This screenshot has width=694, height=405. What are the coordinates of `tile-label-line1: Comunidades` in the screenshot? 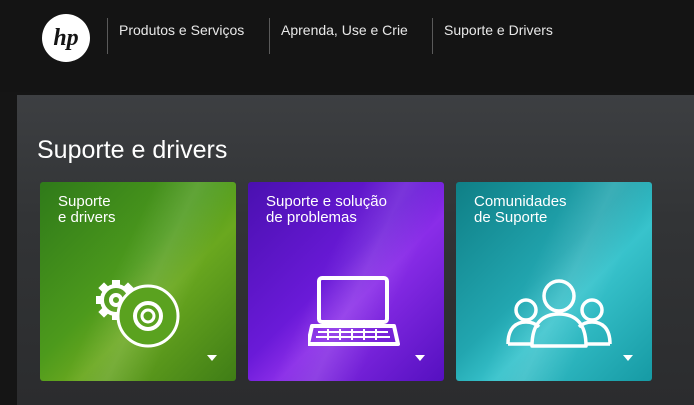 It's located at (520, 201).